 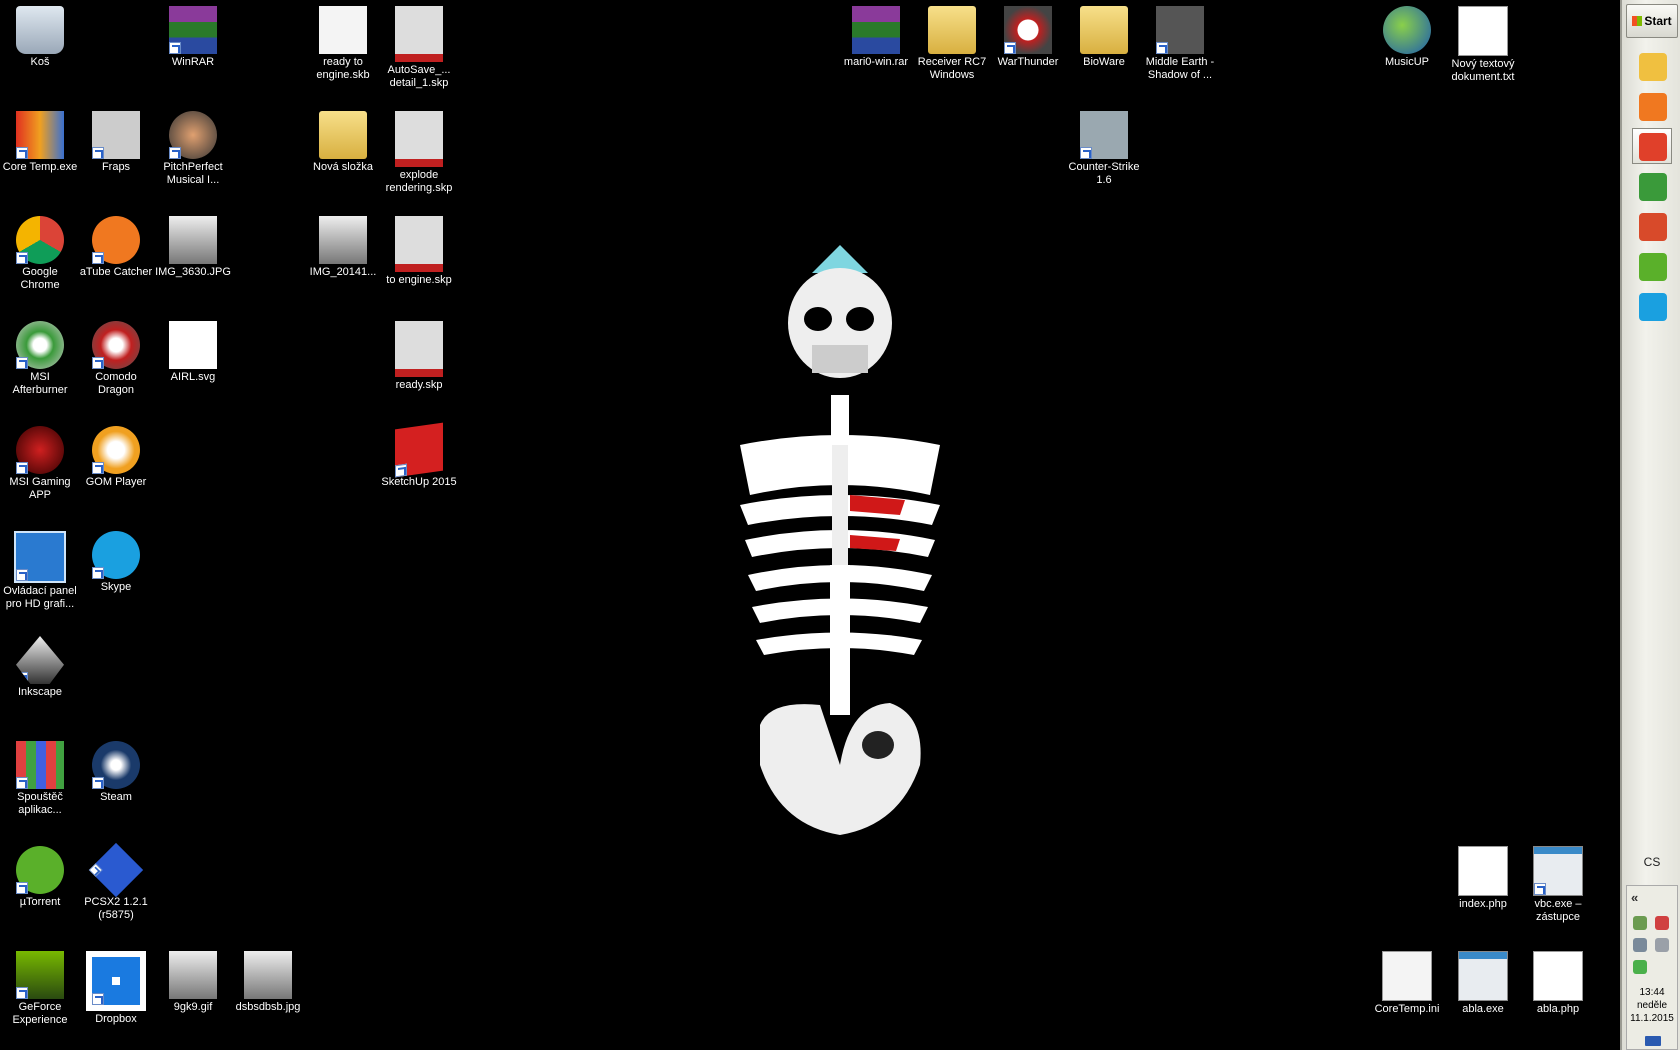 What do you see at coordinates (116, 345) in the screenshot?
I see `comodo-dragon-icon` at bounding box center [116, 345].